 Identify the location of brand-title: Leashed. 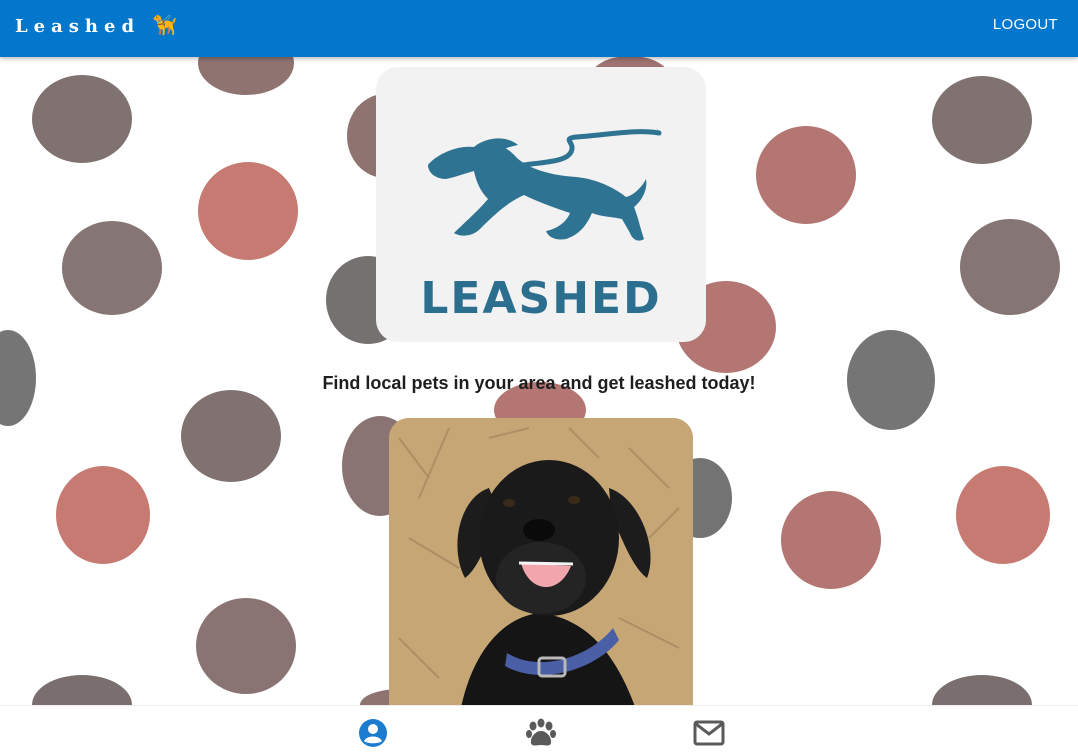
(78, 26).